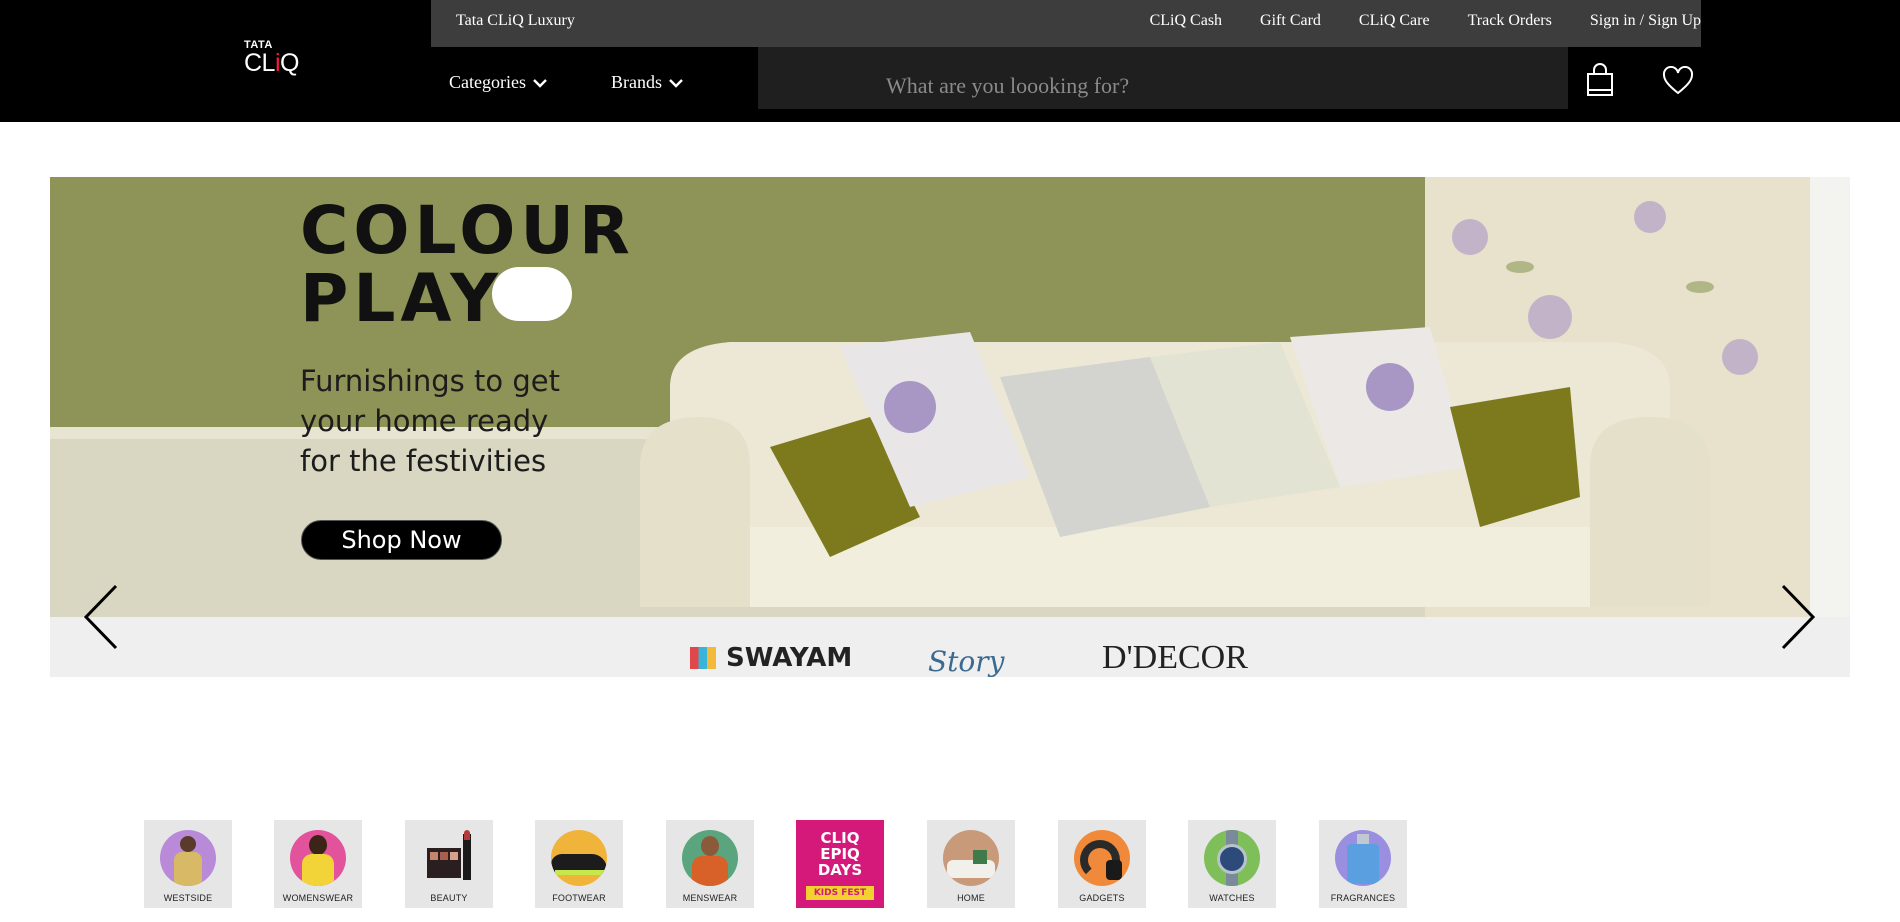 The image size is (1900, 922). What do you see at coordinates (710, 898) in the screenshot?
I see `category-label: MENSWEAR` at bounding box center [710, 898].